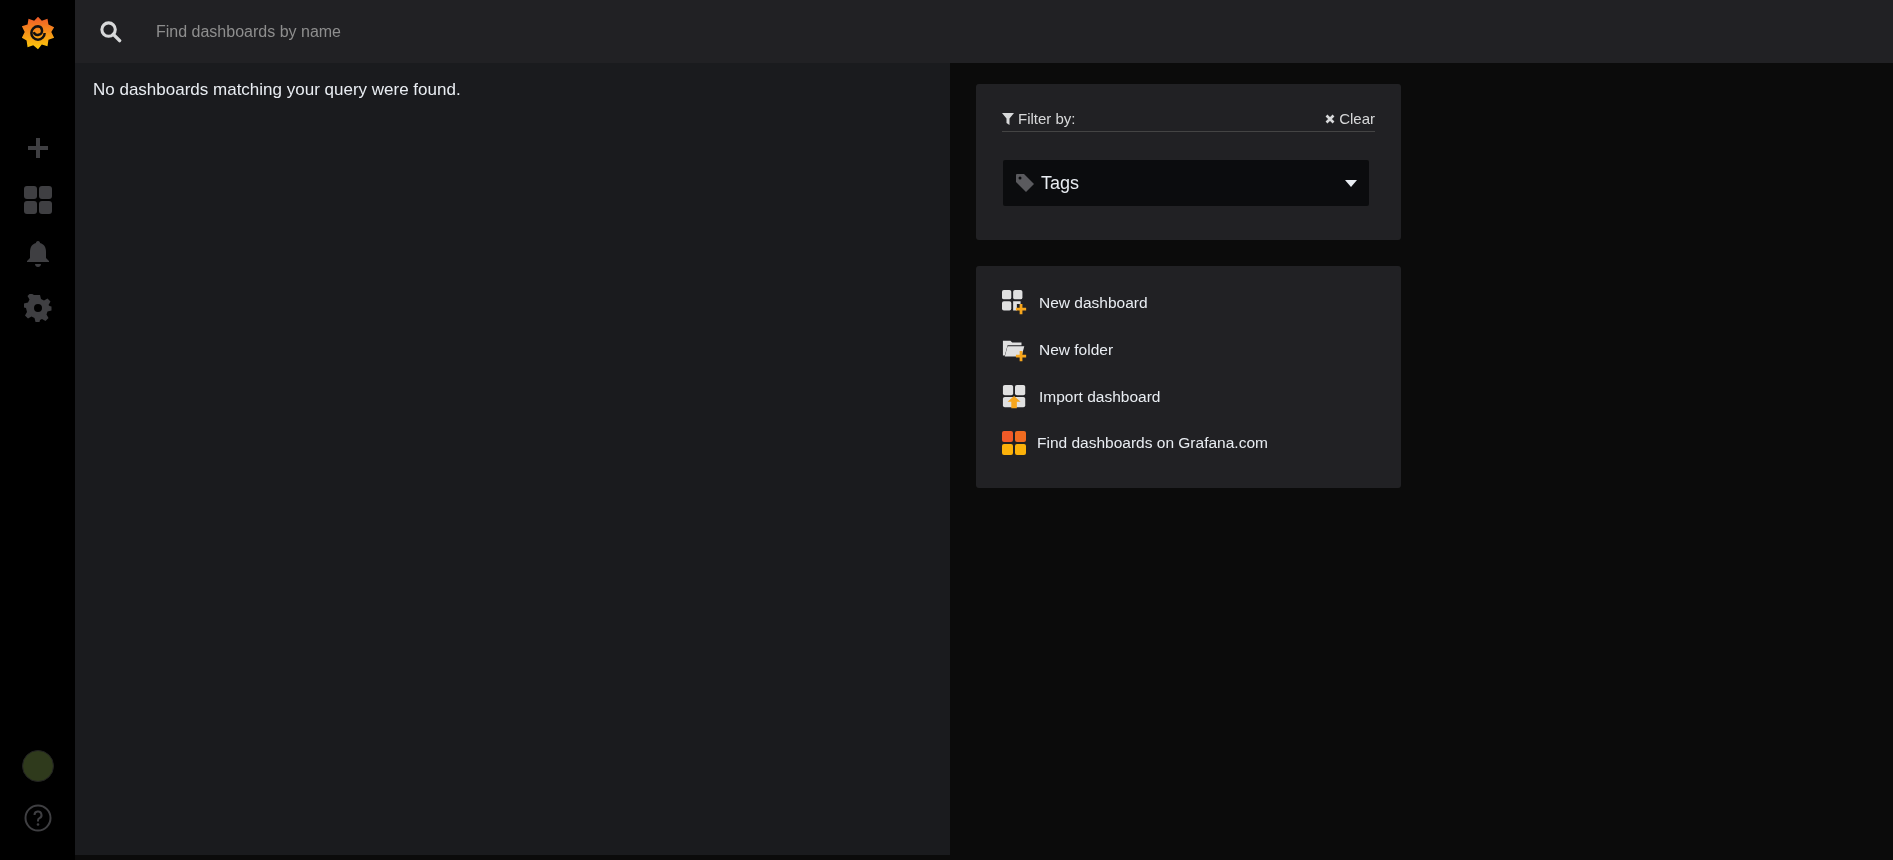 The width and height of the screenshot is (1893, 860). Describe the element at coordinates (37, 200) in the screenshot. I see `dashboard-grid-icon` at that location.